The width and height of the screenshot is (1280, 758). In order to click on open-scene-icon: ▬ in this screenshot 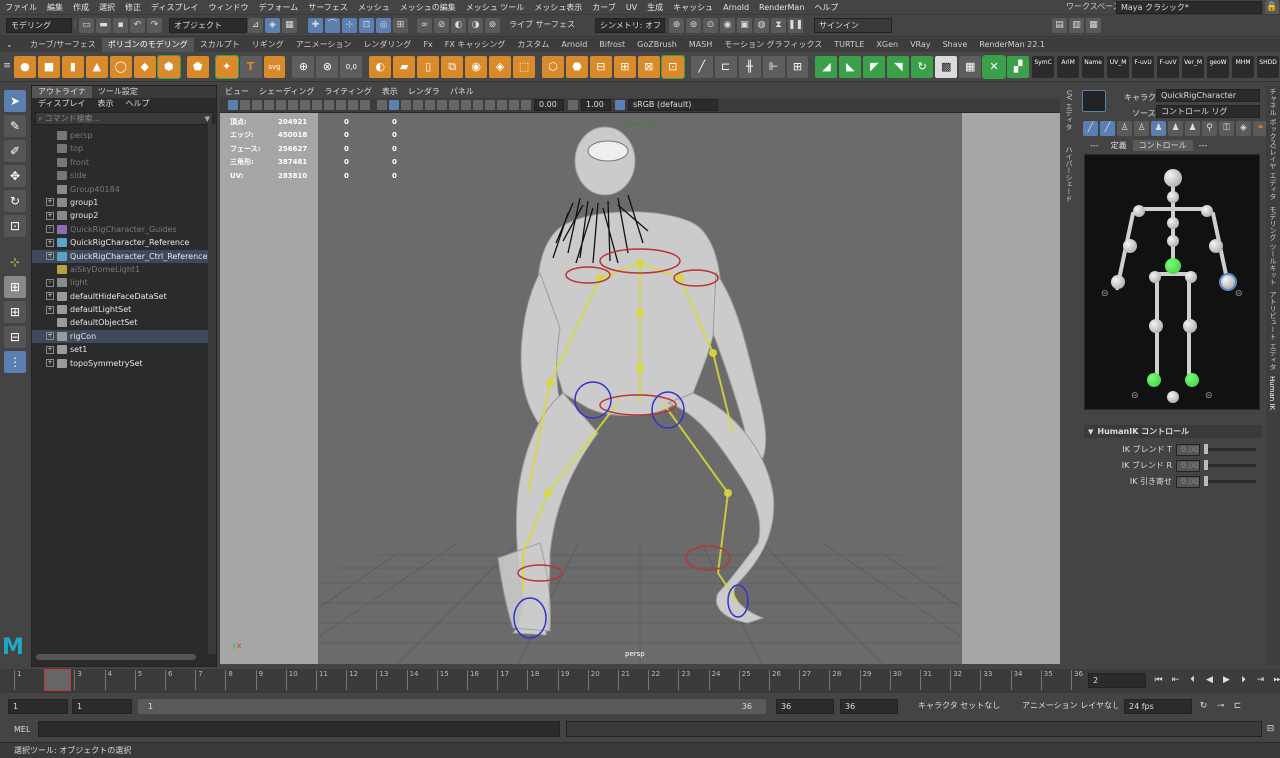, I will do `click(103, 25)`.